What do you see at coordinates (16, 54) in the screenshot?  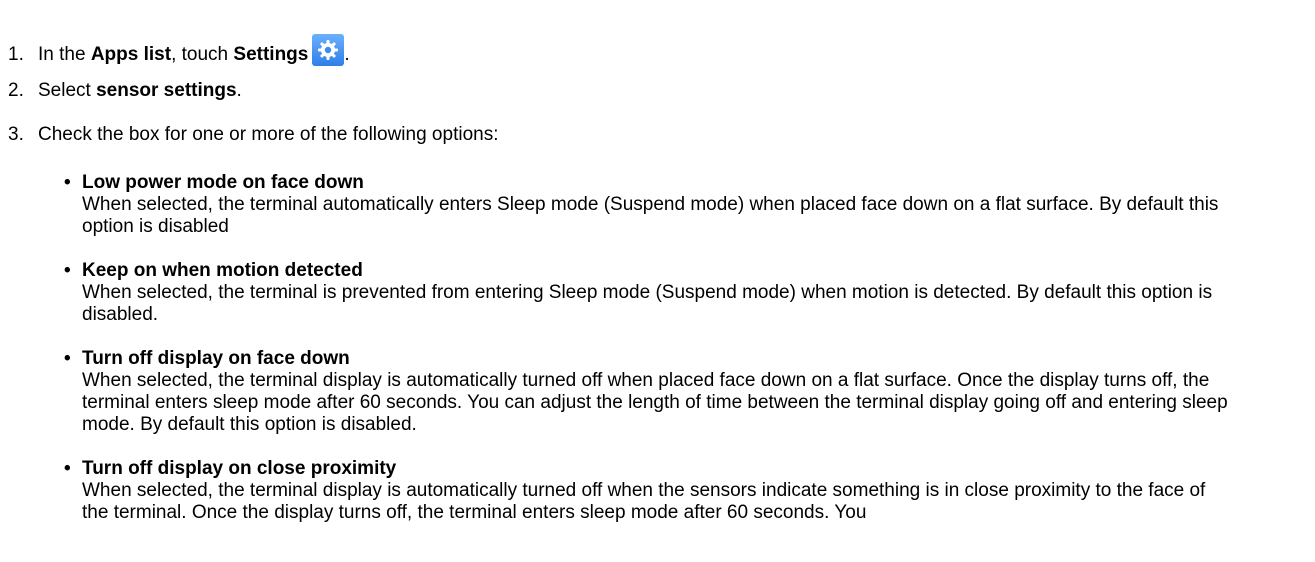 I see `step-number: 1.` at bounding box center [16, 54].